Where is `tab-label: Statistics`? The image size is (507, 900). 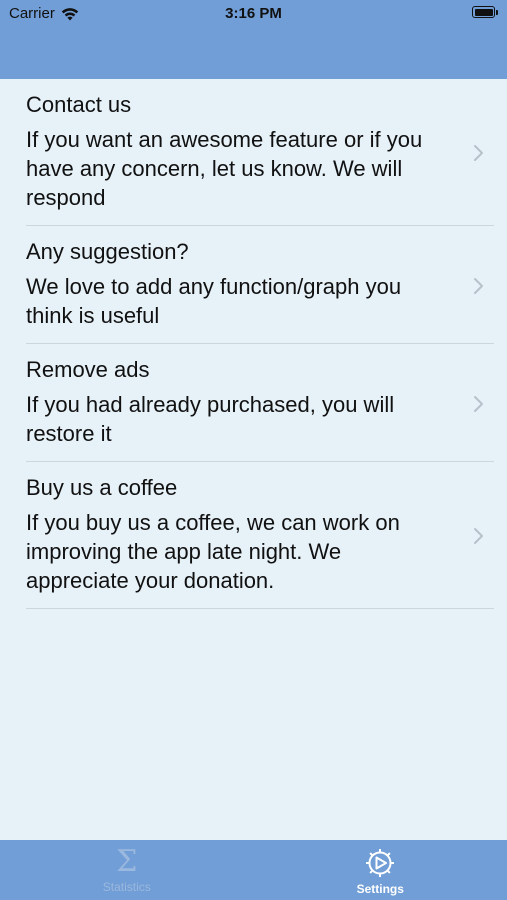 tab-label: Statistics is located at coordinates (126, 887).